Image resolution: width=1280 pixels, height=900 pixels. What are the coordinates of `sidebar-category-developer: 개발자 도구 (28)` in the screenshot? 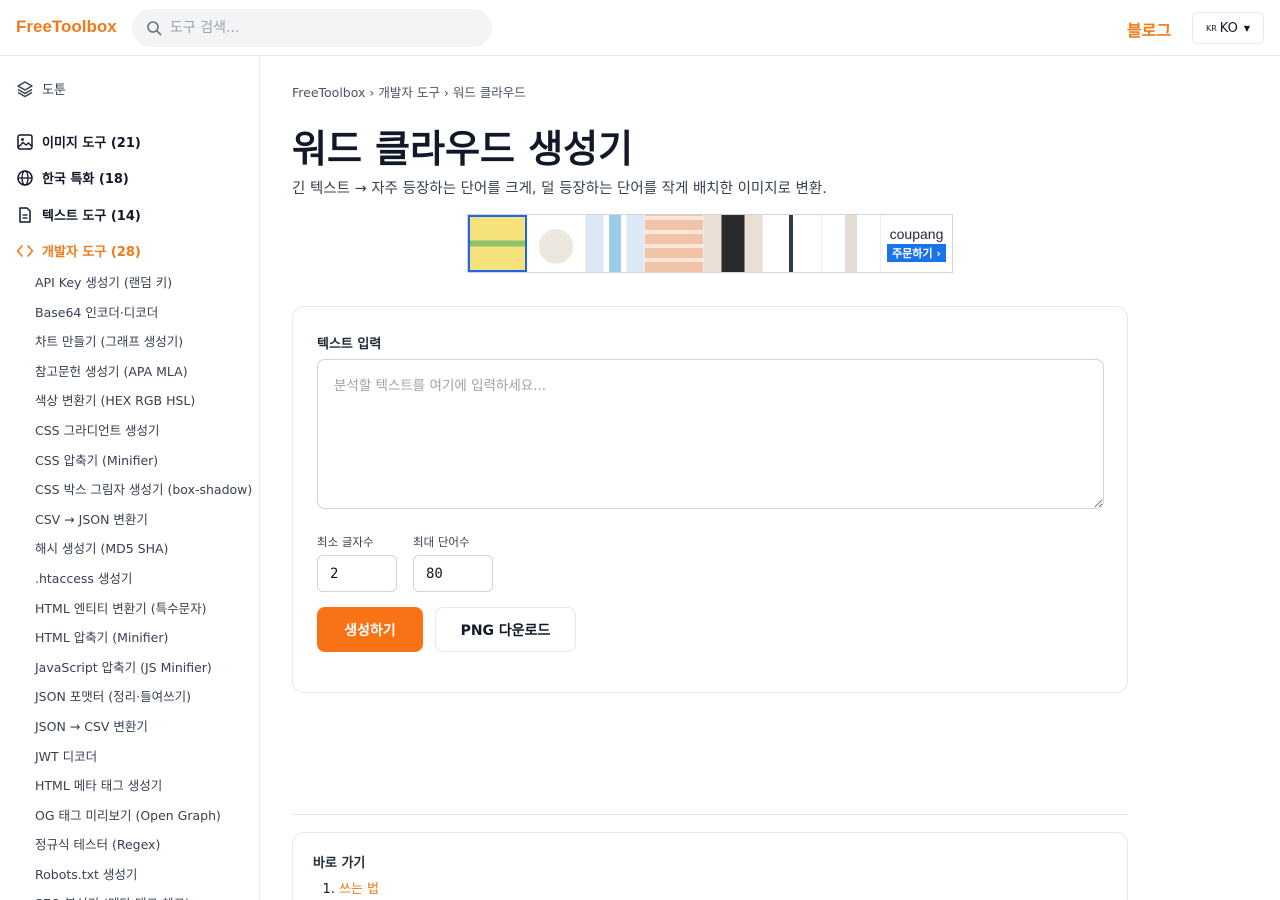 It's located at (78, 250).